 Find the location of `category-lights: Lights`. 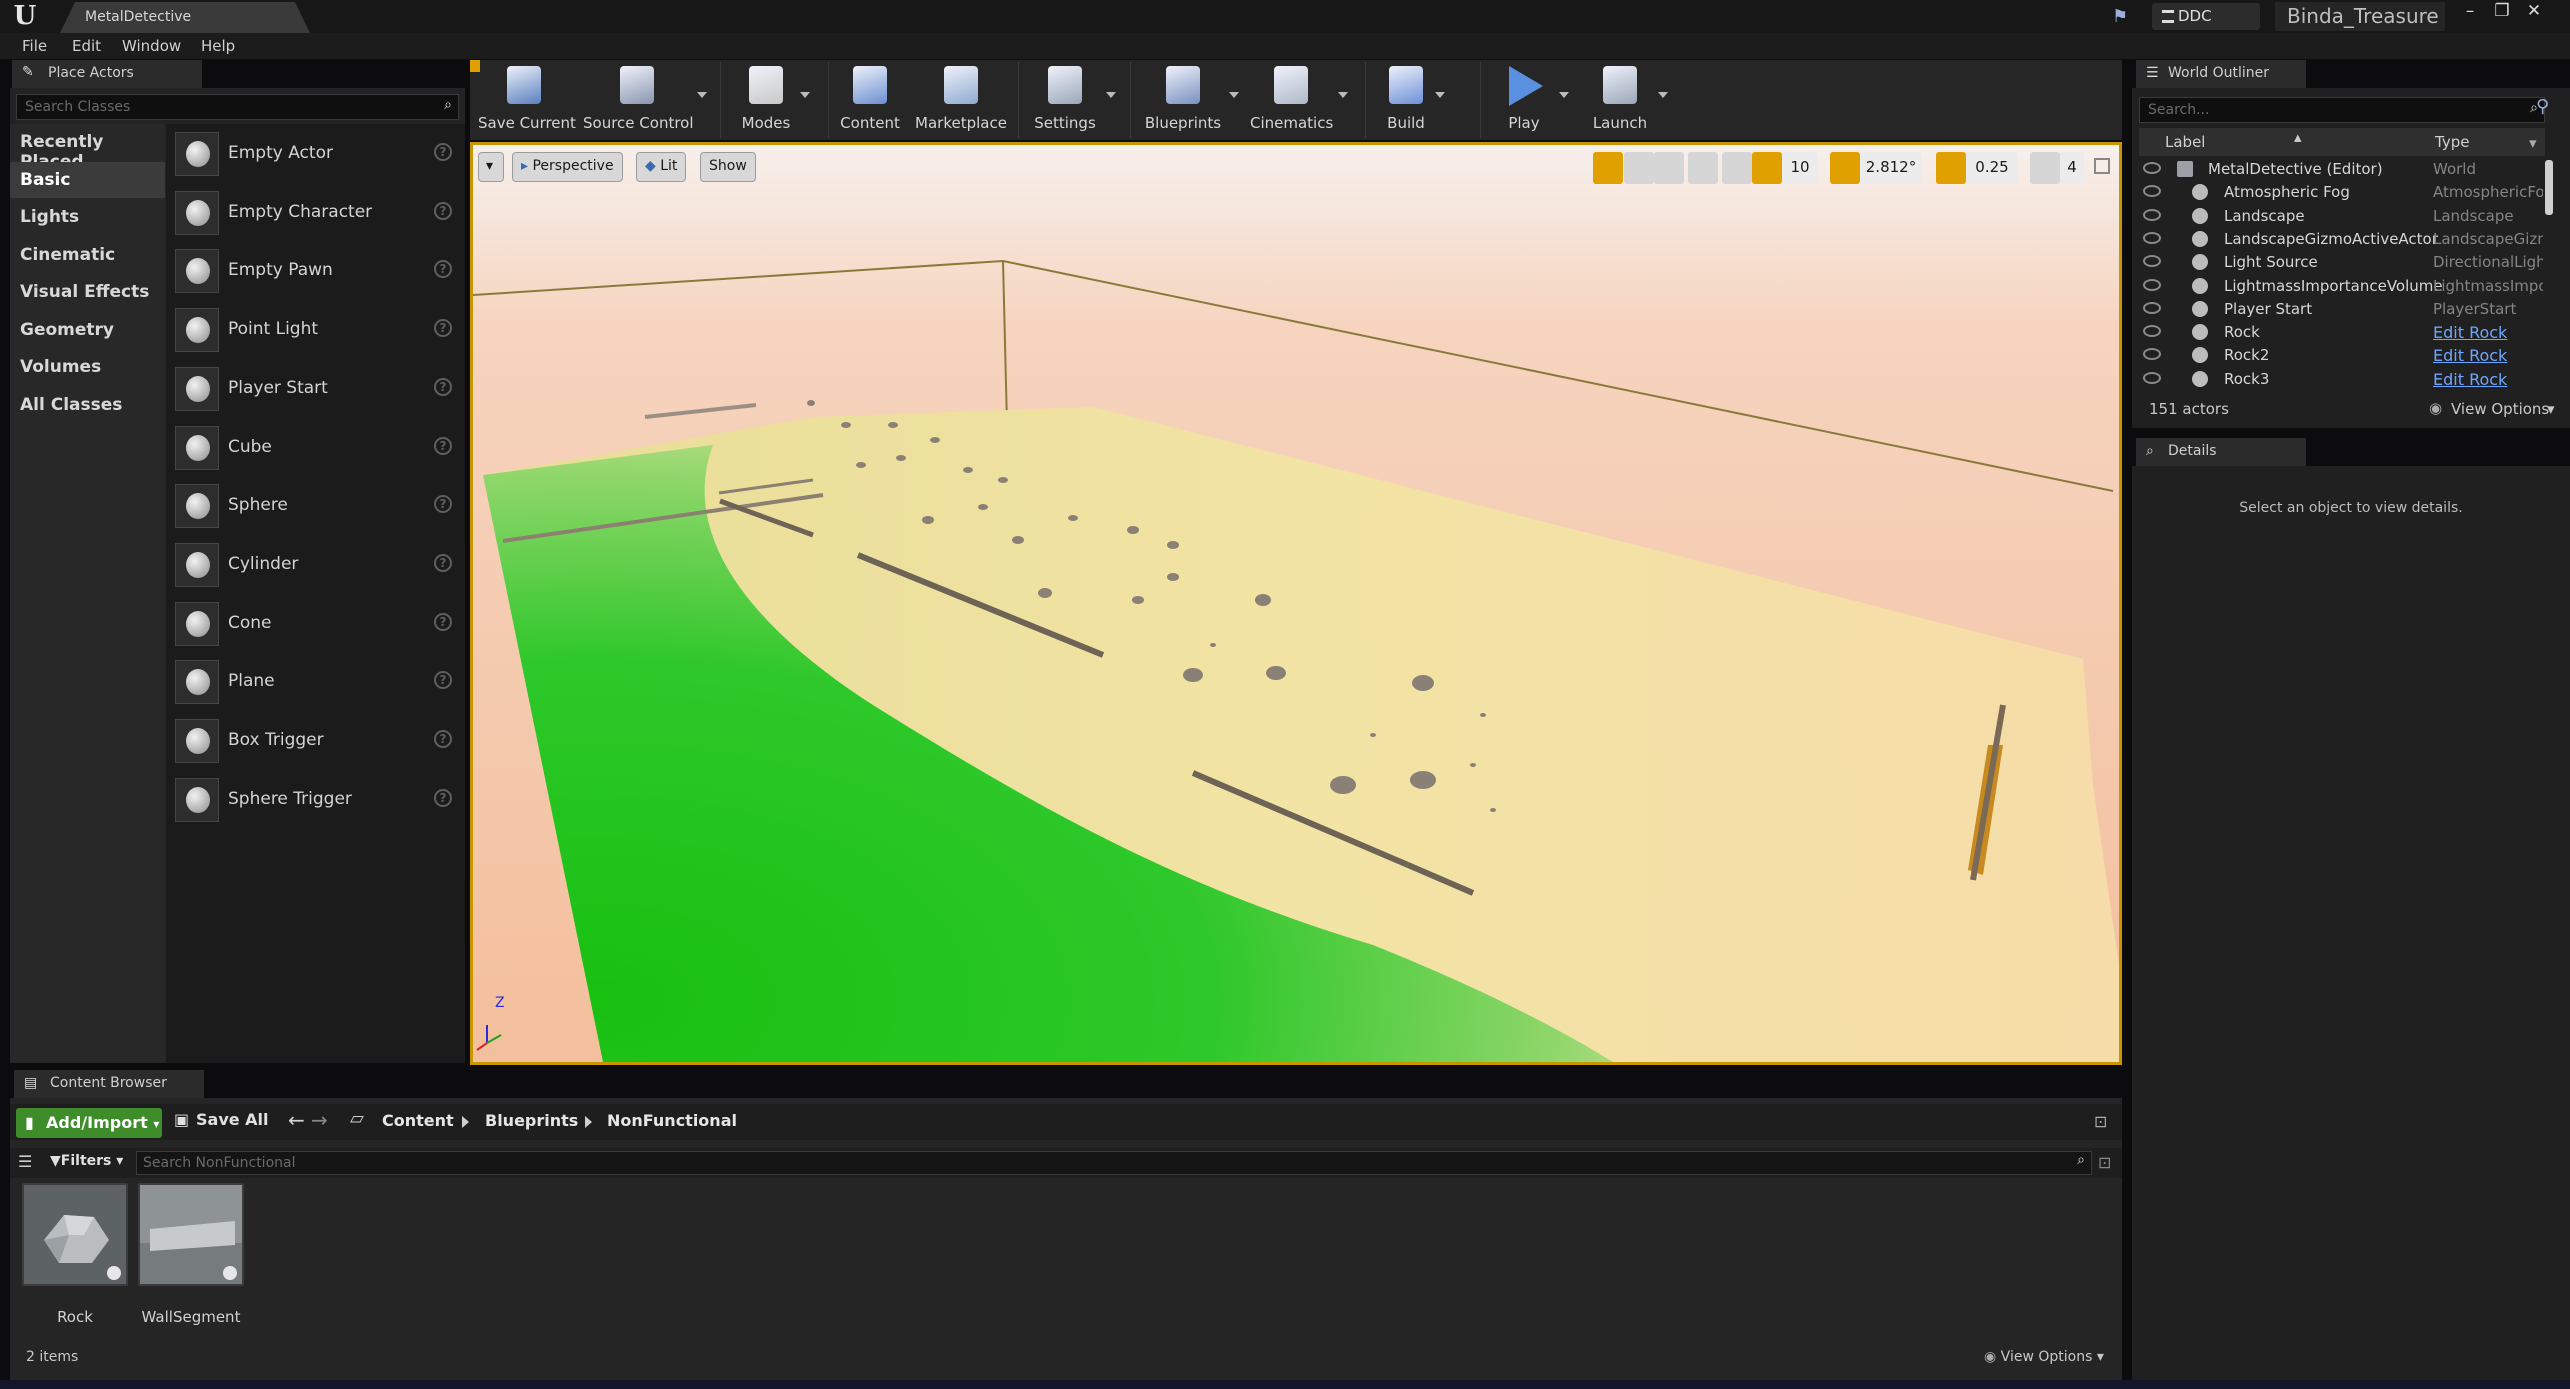

category-lights: Lights is located at coordinates (87, 217).